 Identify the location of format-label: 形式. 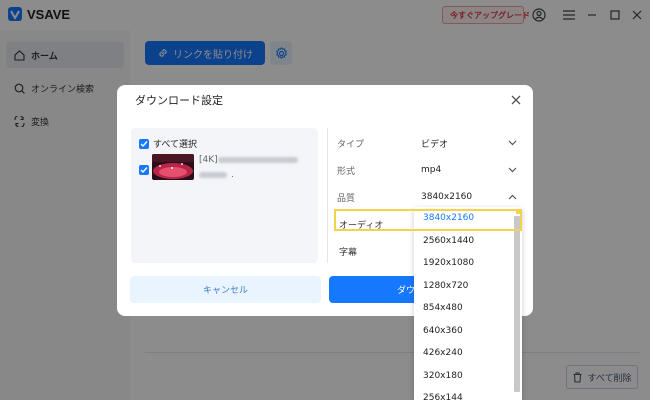
(346, 172).